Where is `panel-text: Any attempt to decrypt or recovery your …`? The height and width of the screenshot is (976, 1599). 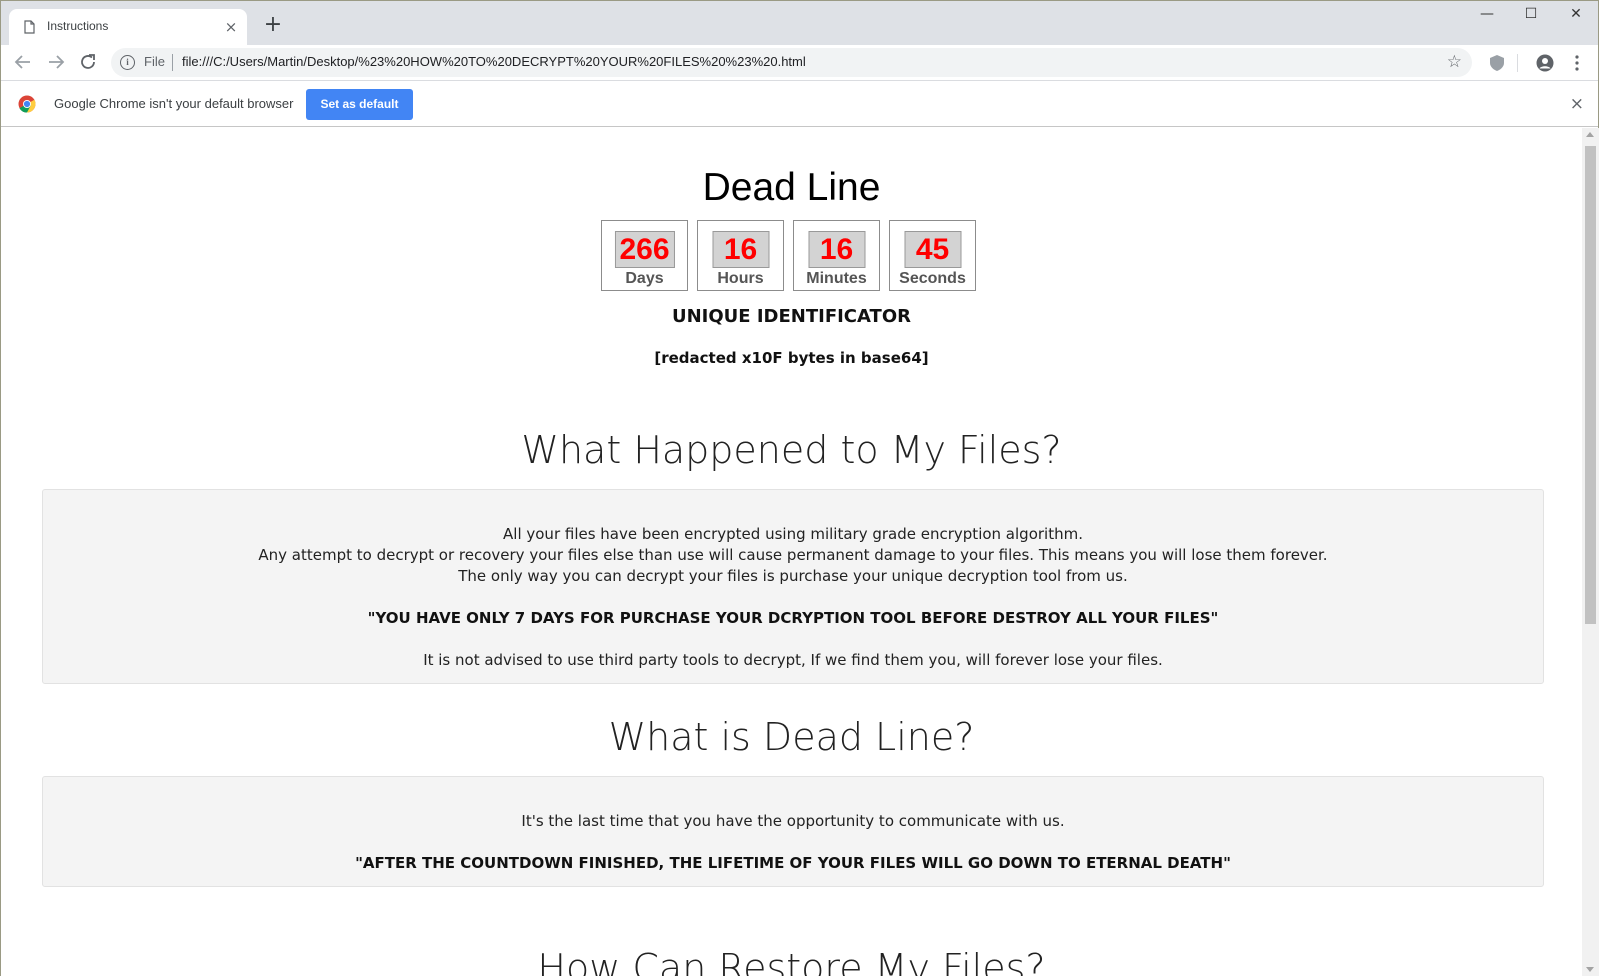 panel-text: Any attempt to decrypt or recovery your … is located at coordinates (793, 555).